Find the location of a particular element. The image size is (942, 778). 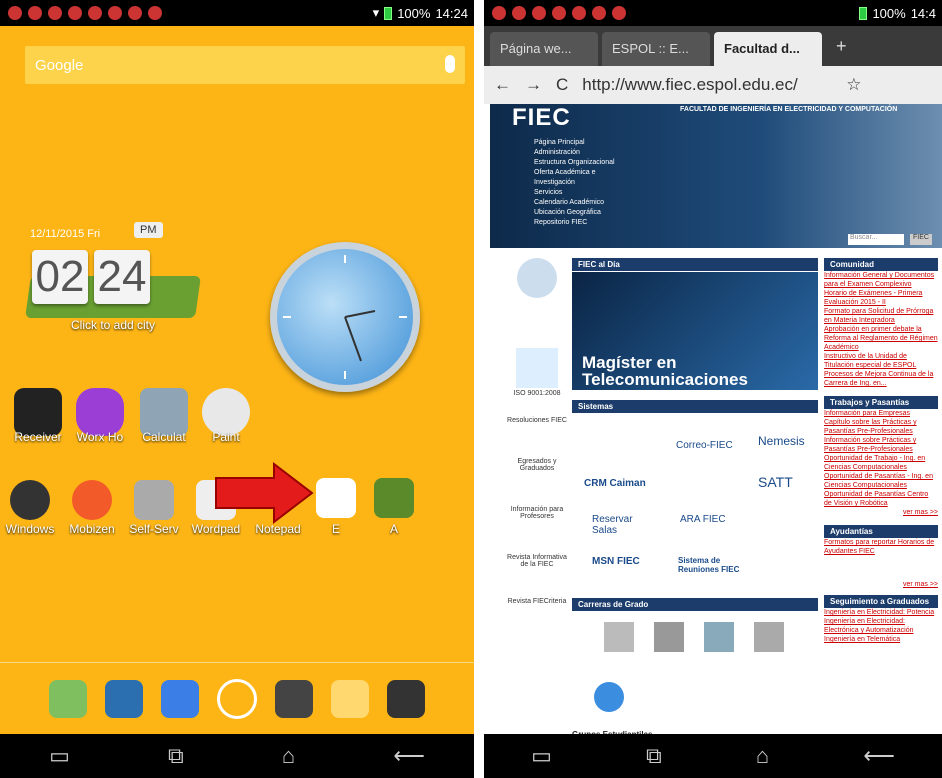

app-label: Wordpad is located at coordinates (216, 529).